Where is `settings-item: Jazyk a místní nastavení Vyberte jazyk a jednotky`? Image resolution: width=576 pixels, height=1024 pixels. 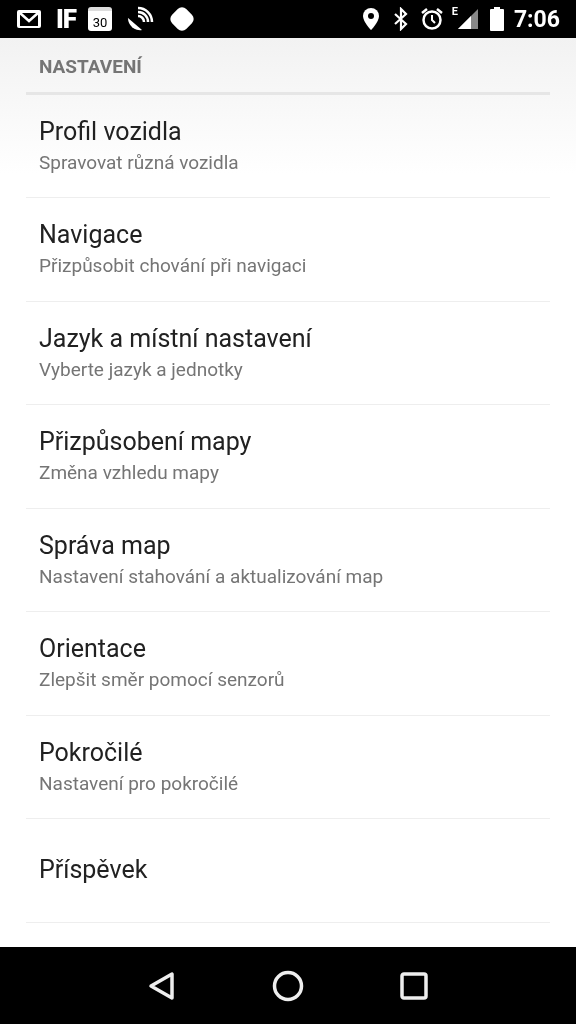
settings-item: Jazyk a místní nastavení Vyberte jazyk a jednotky is located at coordinates (288, 353).